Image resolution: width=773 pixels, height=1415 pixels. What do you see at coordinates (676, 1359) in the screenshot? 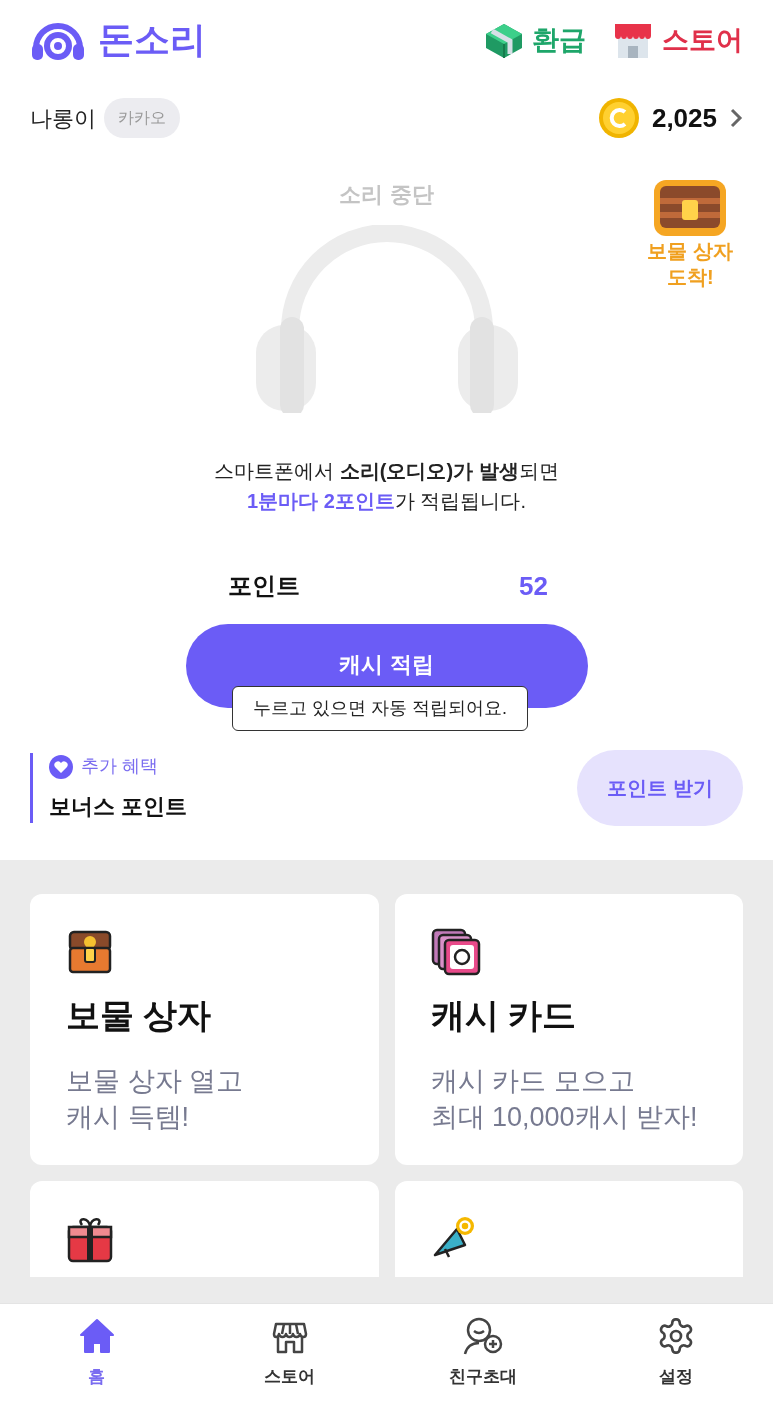
I see `nav-tab: 설정` at bounding box center [676, 1359].